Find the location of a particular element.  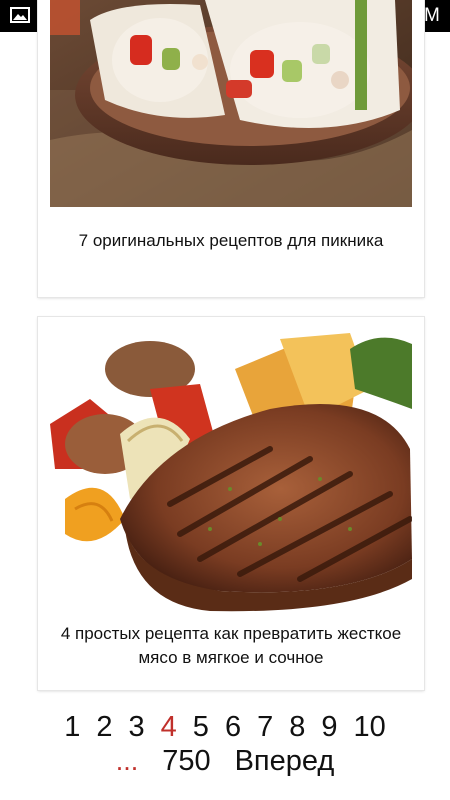

page-link-6: 6 is located at coordinates (233, 727).